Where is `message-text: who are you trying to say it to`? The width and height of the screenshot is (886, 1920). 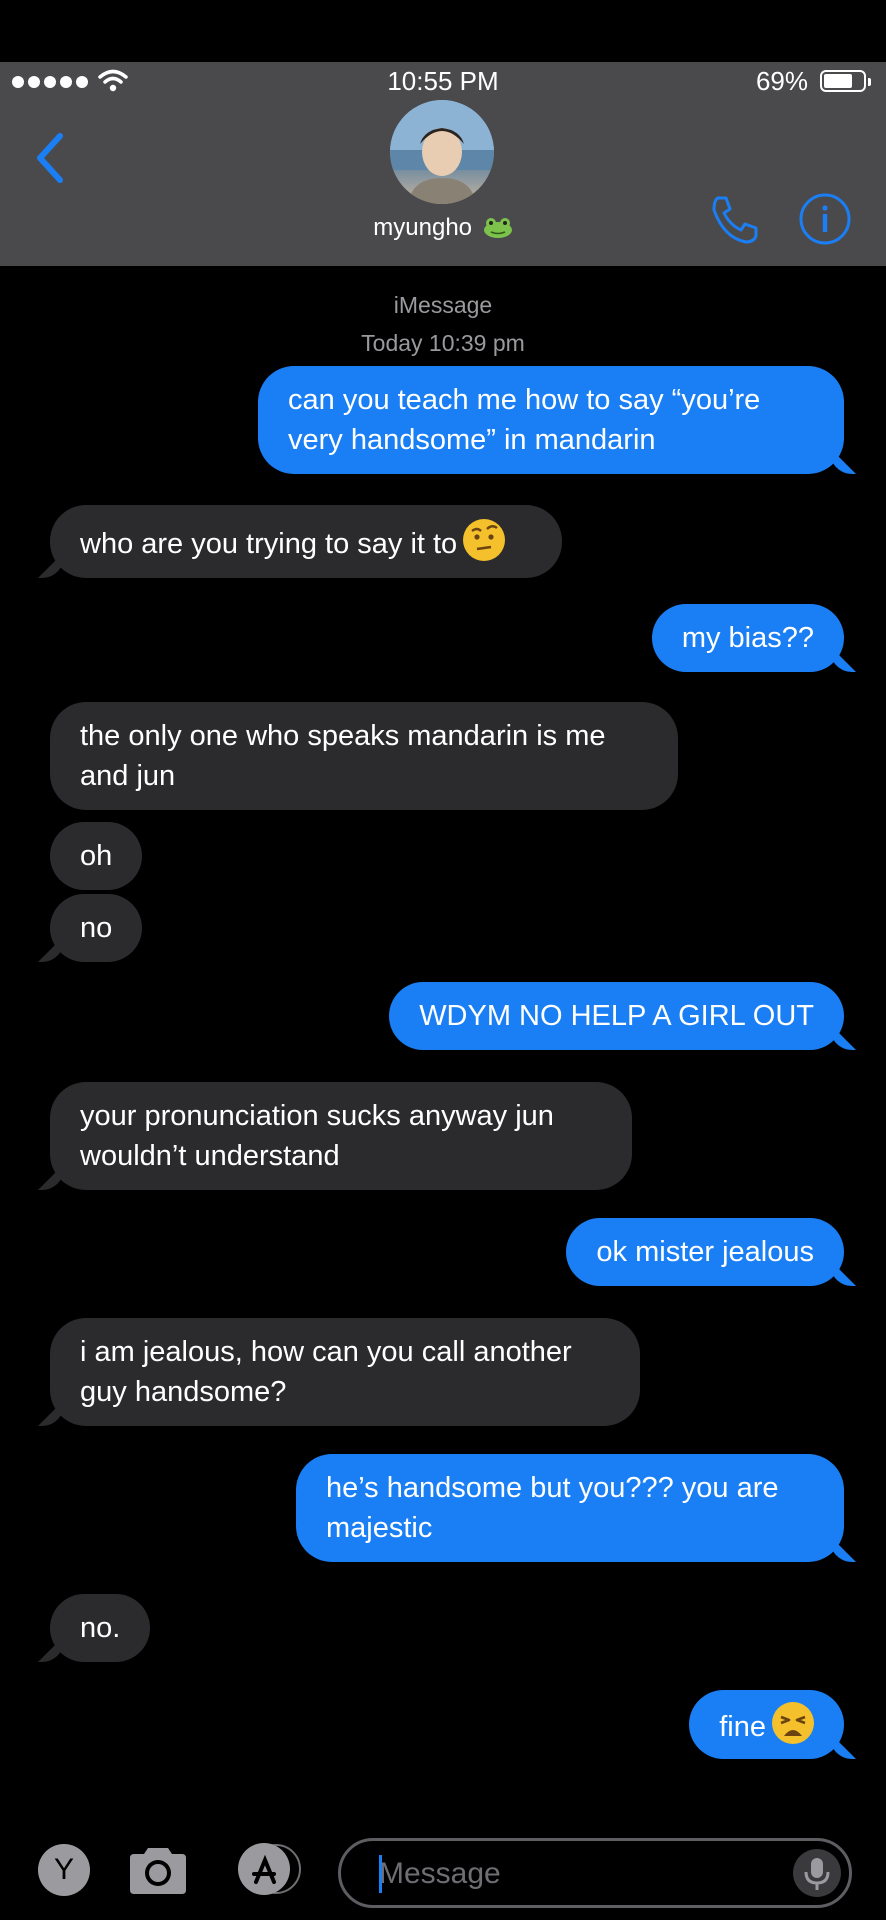 message-text: who are you trying to say it to is located at coordinates (269, 544).